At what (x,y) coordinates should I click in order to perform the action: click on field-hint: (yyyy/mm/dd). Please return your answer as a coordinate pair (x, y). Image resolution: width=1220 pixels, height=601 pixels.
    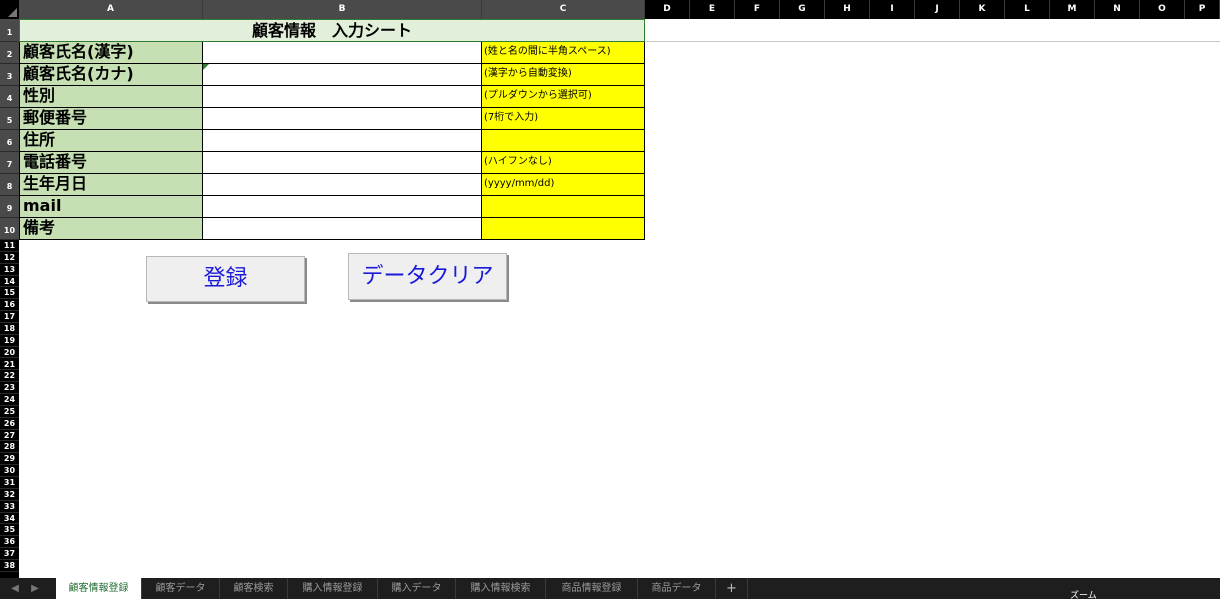
    Looking at the image, I should click on (563, 185).